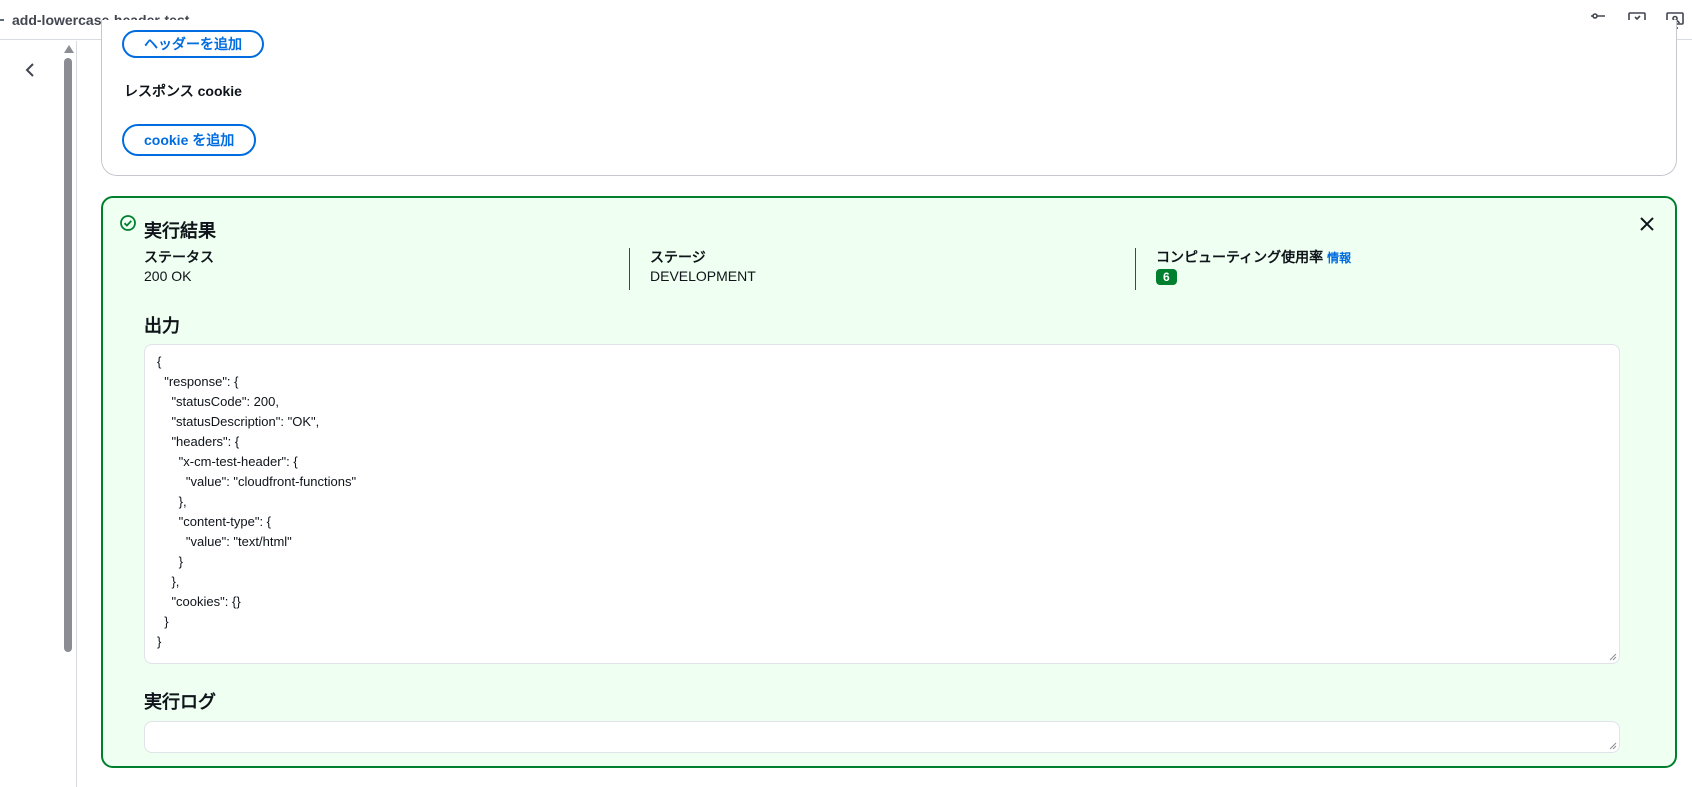  I want to click on chevron-left-icon, so click(31, 70).